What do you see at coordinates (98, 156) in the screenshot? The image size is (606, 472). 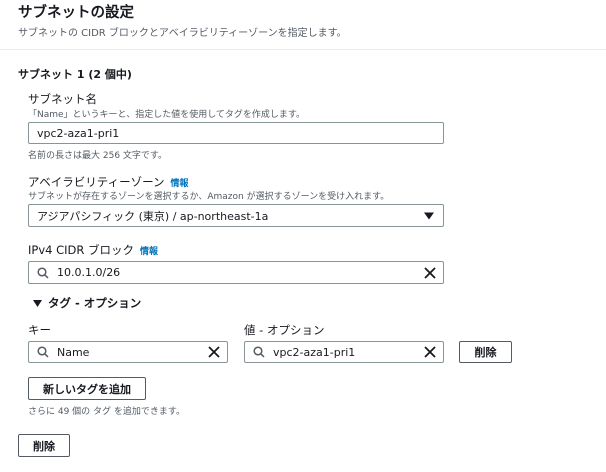 I see `subnet-name-hint: 名前の長さは最大 256 文字です。` at bounding box center [98, 156].